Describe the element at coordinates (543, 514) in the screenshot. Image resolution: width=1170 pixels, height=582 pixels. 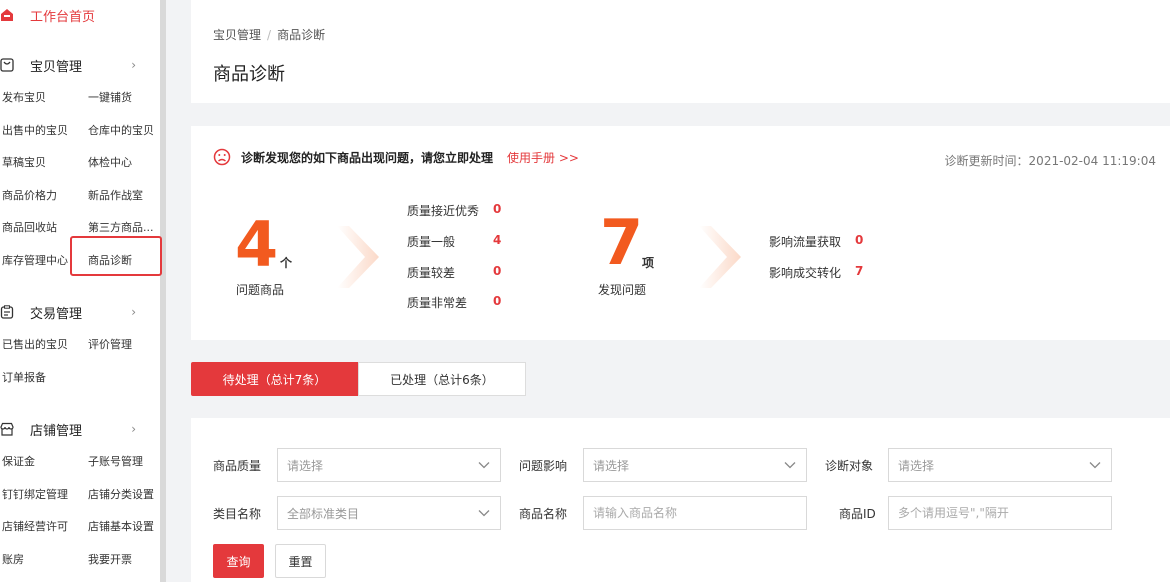
I see `name-filter-label: 商品名称` at that location.